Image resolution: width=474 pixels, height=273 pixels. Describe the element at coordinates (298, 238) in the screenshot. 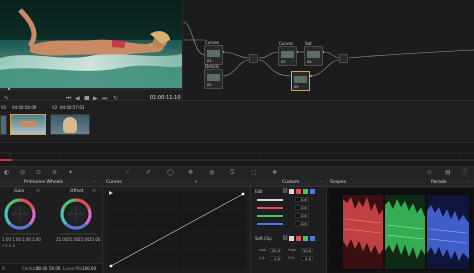

I see `softclip-r-chip` at that location.